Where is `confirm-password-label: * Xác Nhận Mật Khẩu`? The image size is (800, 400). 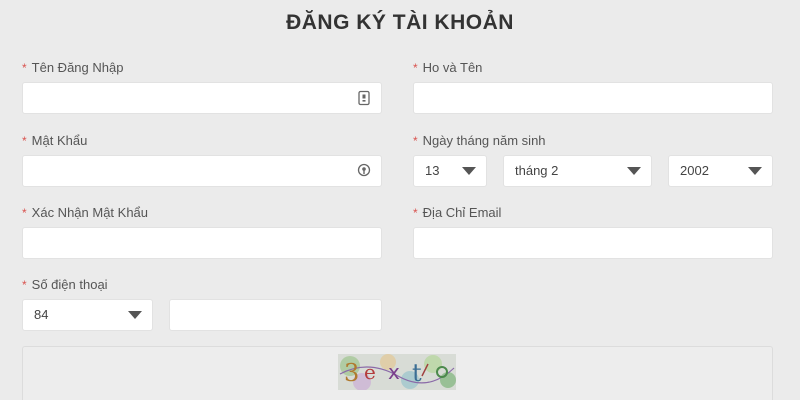 confirm-password-label: * Xác Nhận Mật Khẩu is located at coordinates (85, 212).